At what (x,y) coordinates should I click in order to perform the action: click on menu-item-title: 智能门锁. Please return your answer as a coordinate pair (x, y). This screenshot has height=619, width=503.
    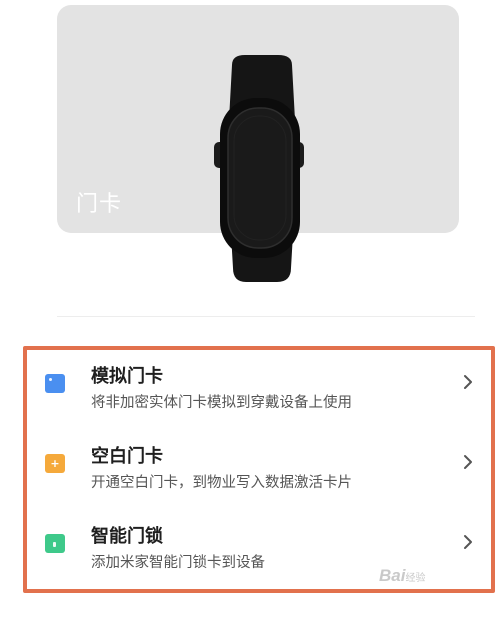
    Looking at the image, I should click on (127, 536).